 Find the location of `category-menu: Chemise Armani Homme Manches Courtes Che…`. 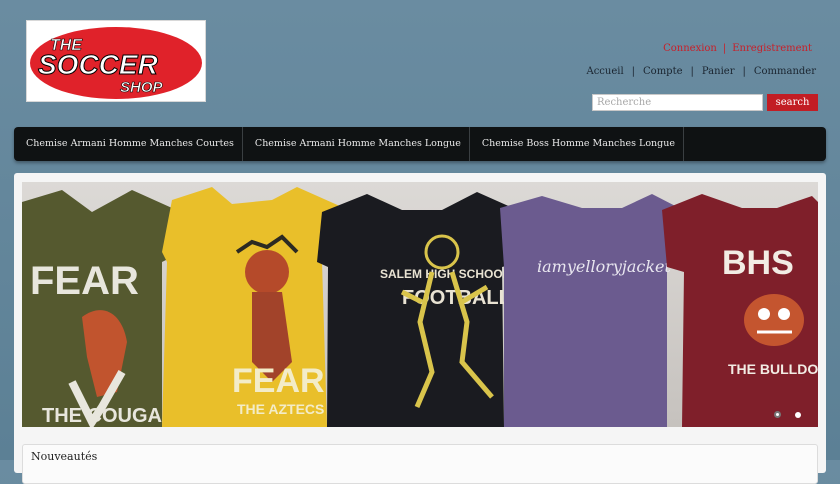

category-menu: Chemise Armani Homme Manches Courtes Che… is located at coordinates (420, 144).